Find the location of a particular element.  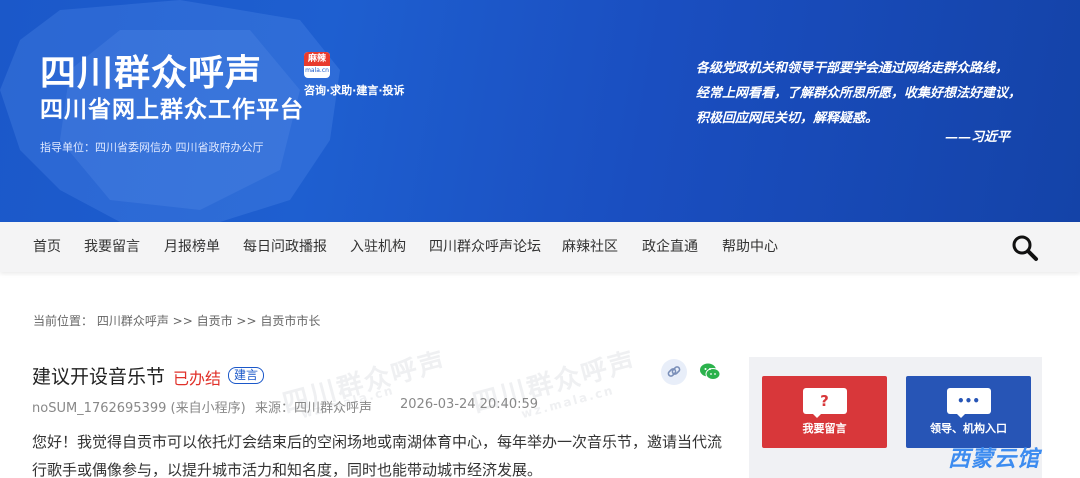

wechat-share-icon is located at coordinates (710, 372).